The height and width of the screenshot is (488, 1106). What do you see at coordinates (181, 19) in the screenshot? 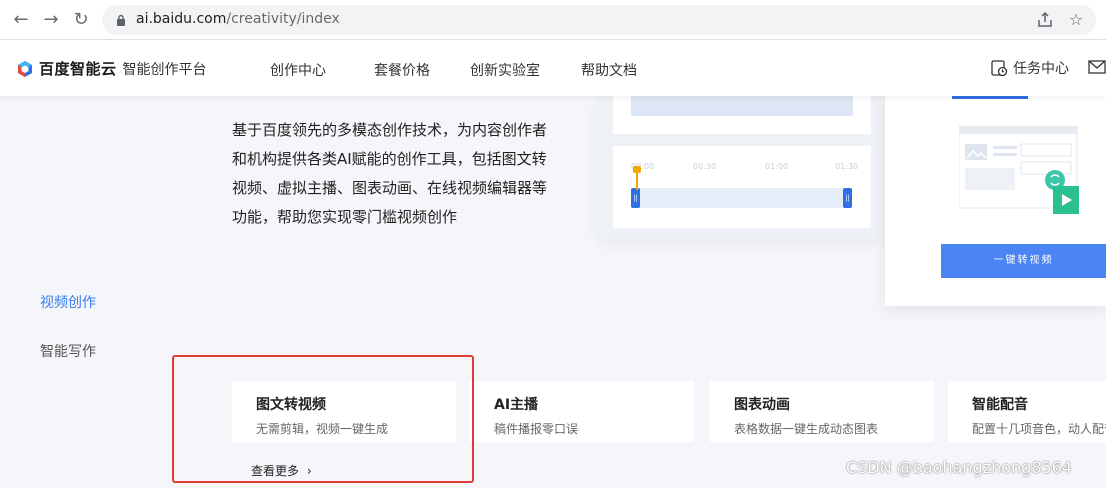
I see `url-domain: ai.baidu.com` at bounding box center [181, 19].